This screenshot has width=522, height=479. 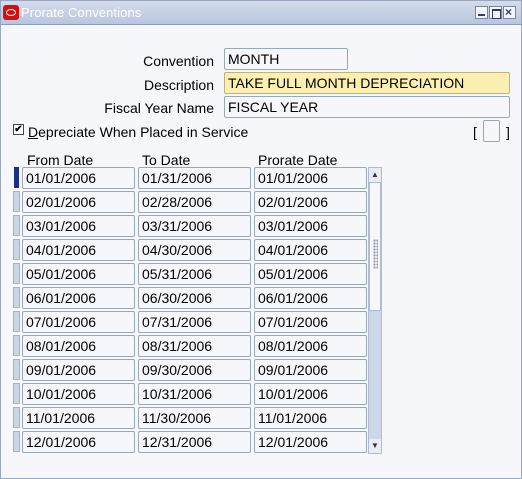 What do you see at coordinates (475, 132) in the screenshot?
I see `flexfield-open-bracket: [` at bounding box center [475, 132].